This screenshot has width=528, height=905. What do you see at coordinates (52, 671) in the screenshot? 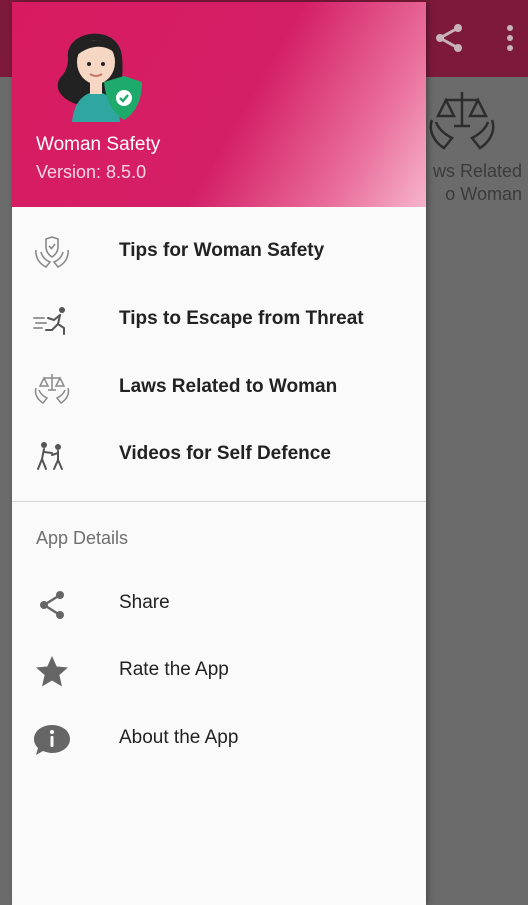
I see `star-icon` at bounding box center [52, 671].